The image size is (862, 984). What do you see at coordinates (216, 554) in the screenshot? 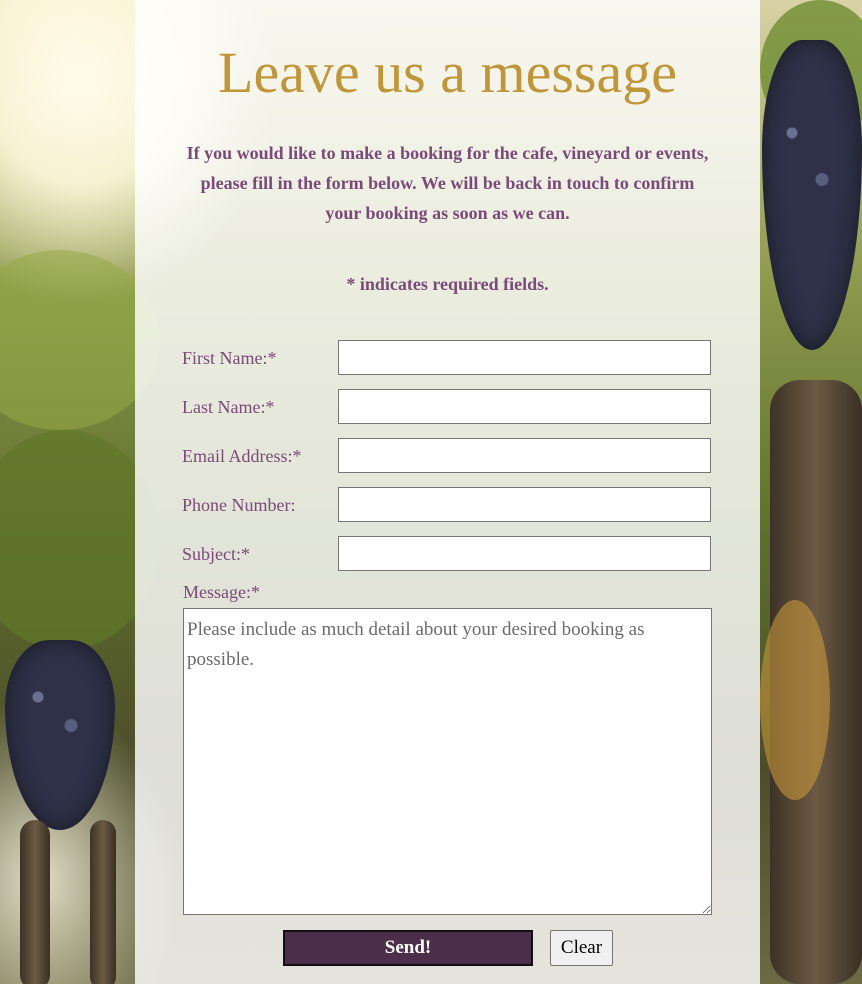
I see `subject-label: Subject:*` at bounding box center [216, 554].